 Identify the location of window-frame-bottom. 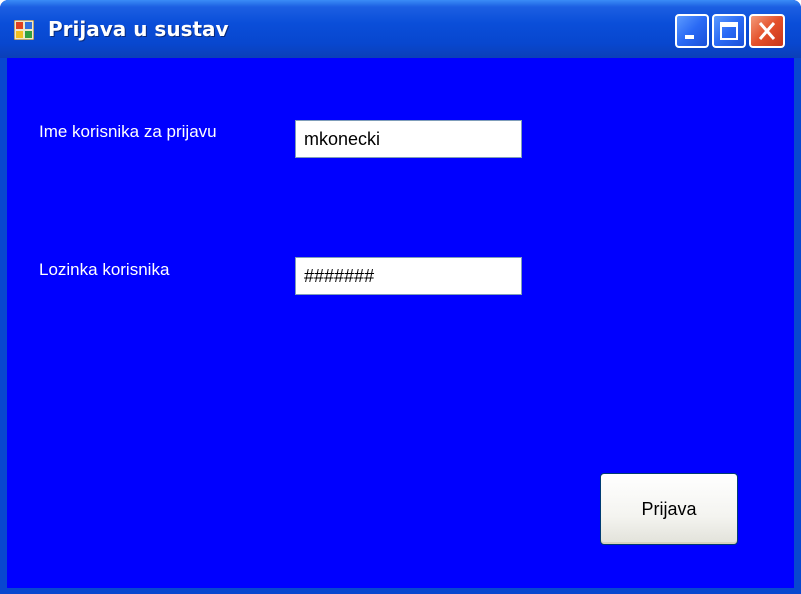
(400, 591).